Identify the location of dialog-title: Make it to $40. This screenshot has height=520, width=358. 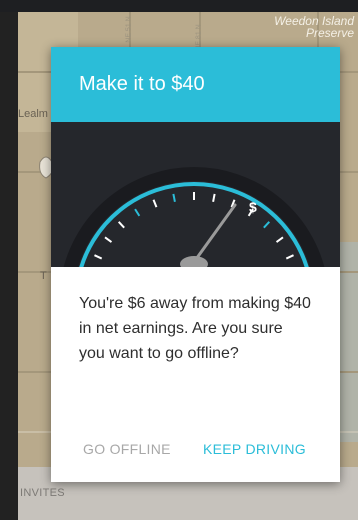
(195, 84).